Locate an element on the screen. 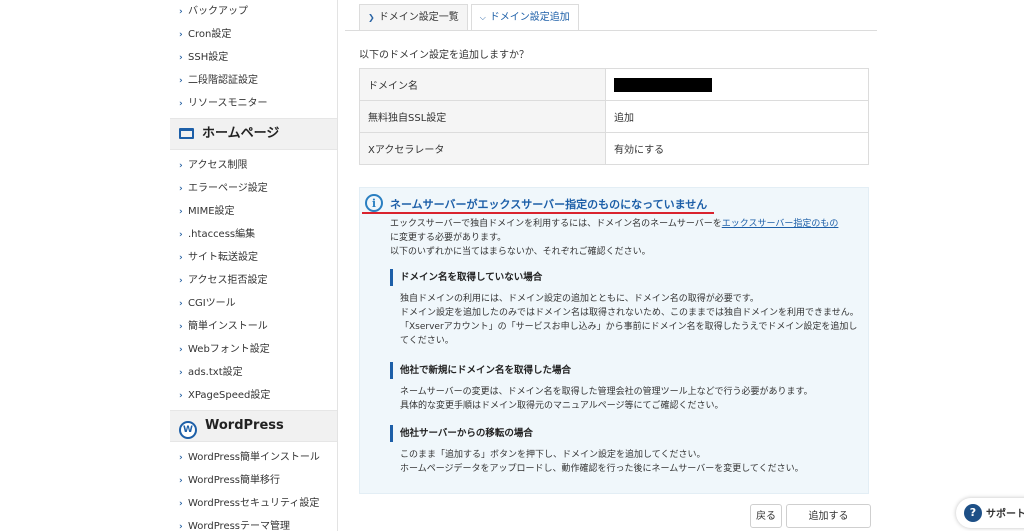 This screenshot has width=1024, height=531. sidebar-item-label: XPageSpeed設定 is located at coordinates (229, 395).